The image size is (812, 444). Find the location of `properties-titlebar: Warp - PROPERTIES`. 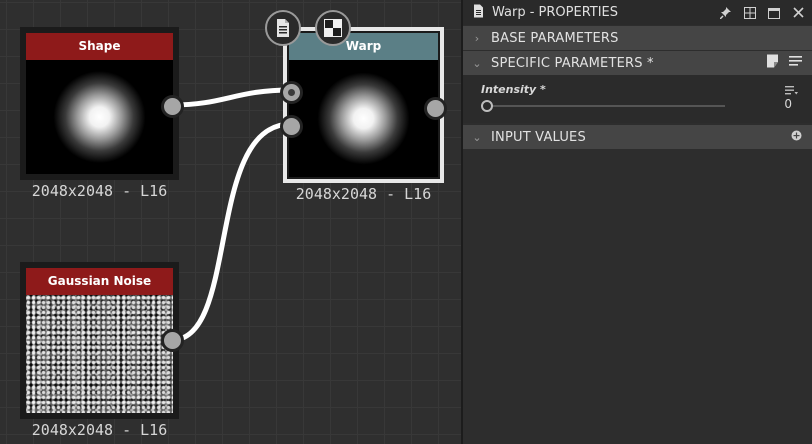

properties-titlebar: Warp - PROPERTIES is located at coordinates (637, 12).